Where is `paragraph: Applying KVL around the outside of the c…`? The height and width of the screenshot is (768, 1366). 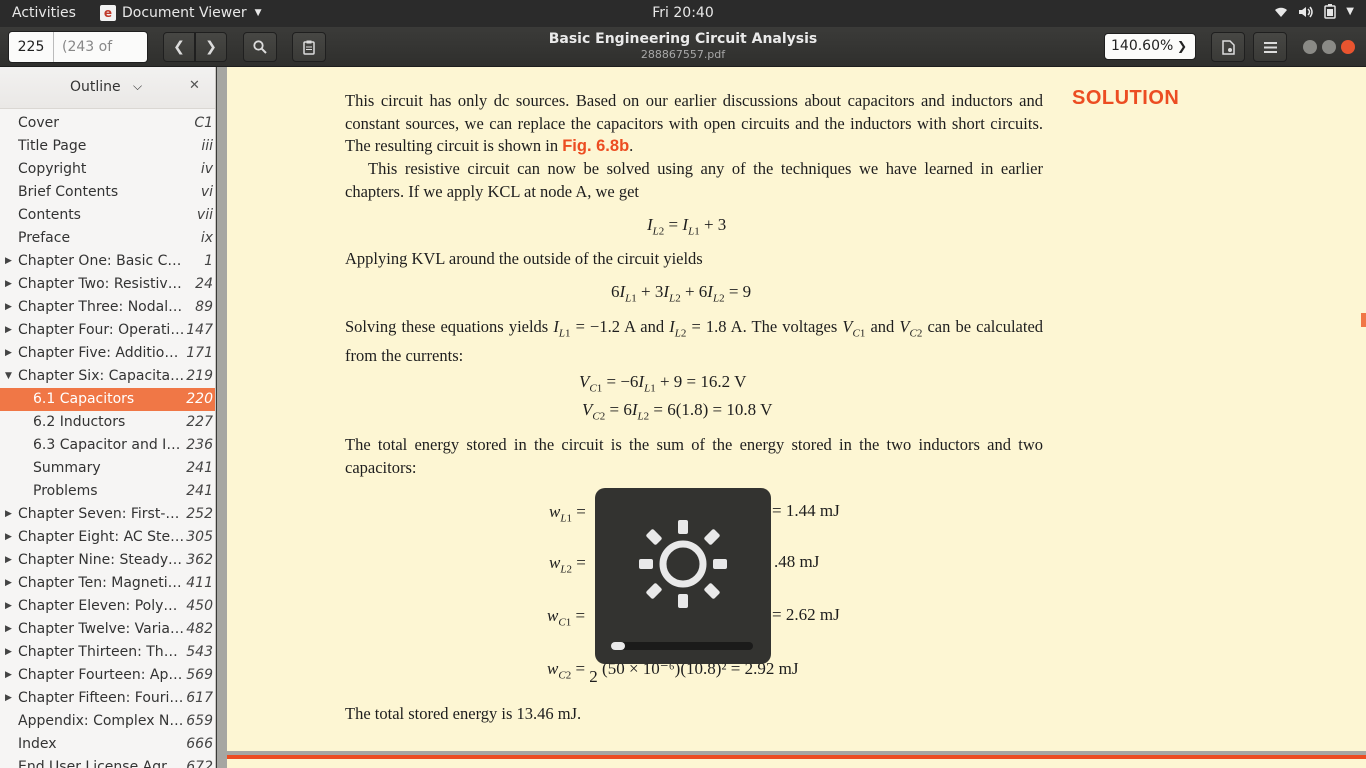 paragraph: Applying KVL around the outside of the c… is located at coordinates (524, 258).